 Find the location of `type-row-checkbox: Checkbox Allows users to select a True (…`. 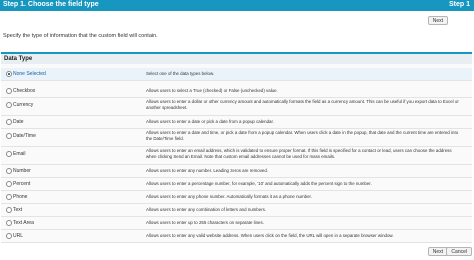

type-row-checkbox: Checkbox Allows users to select a True (… is located at coordinates (236, 91).